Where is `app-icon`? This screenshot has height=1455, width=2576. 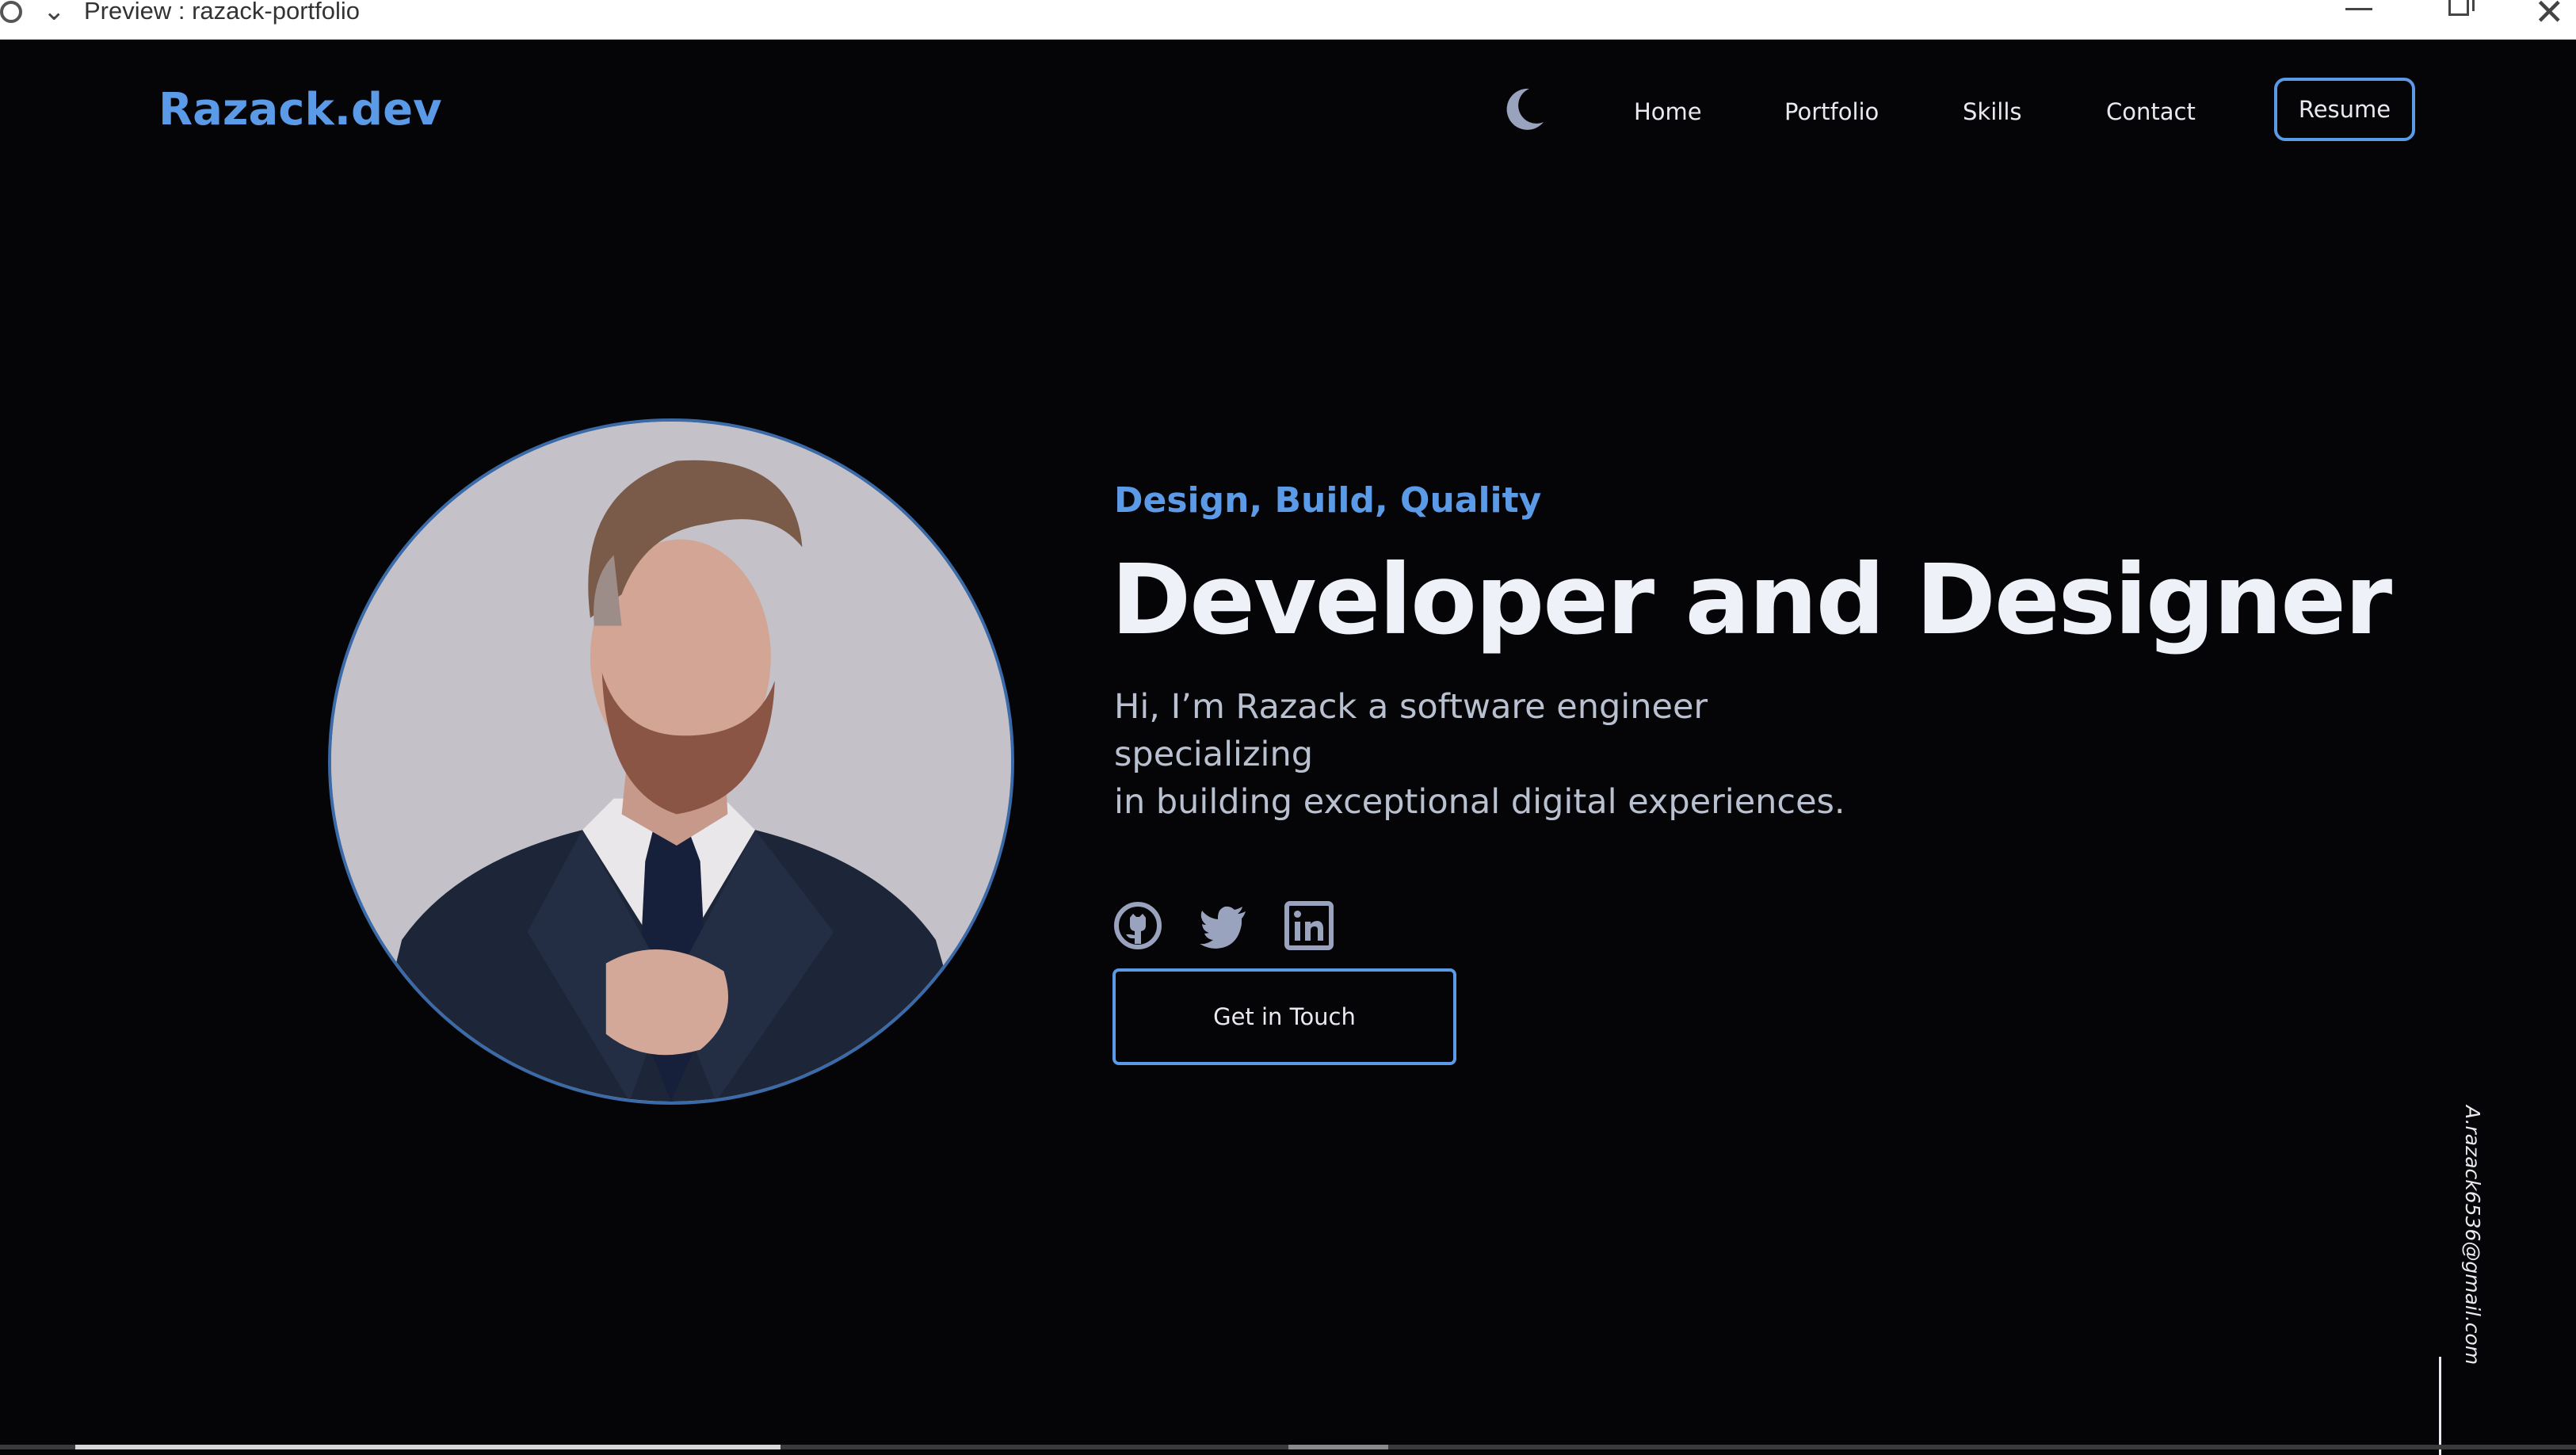 app-icon is located at coordinates (11, 12).